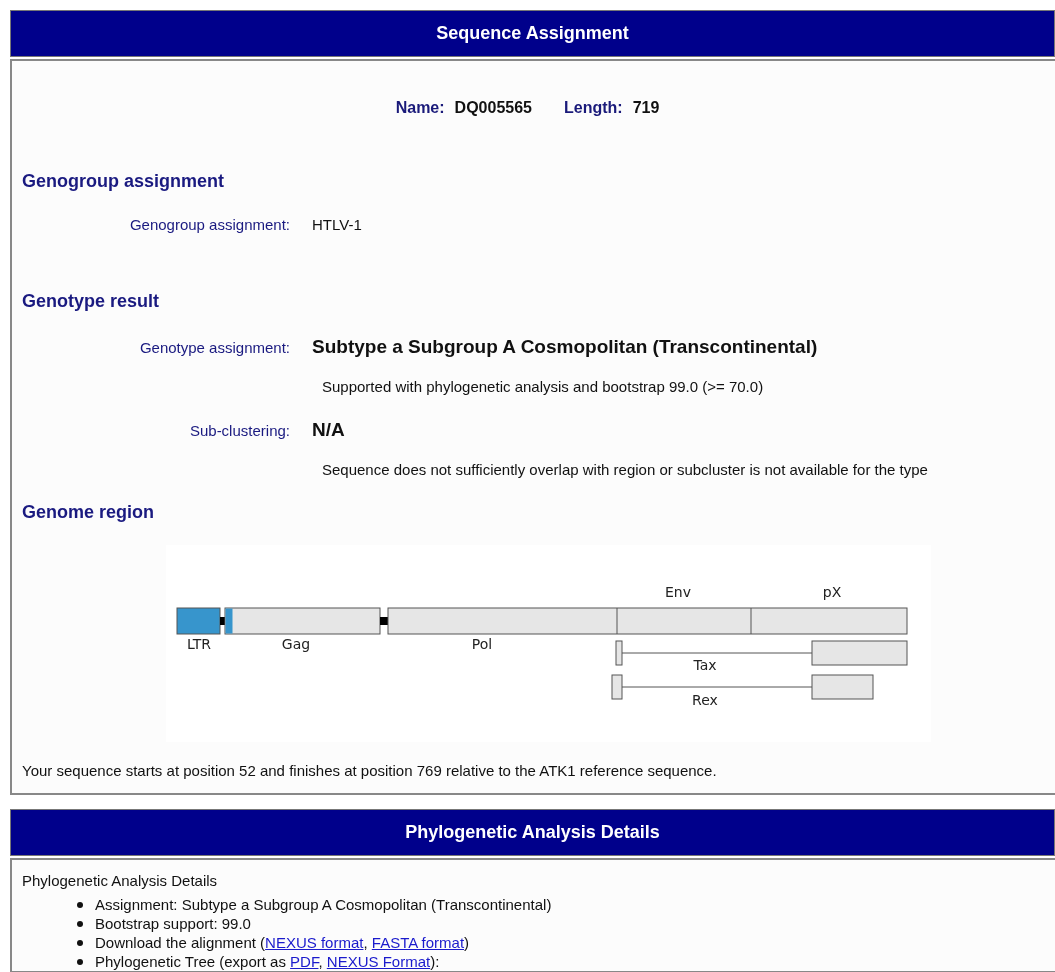  Describe the element at coordinates (378, 961) in the screenshot. I see `link: NEXUS Format` at that location.